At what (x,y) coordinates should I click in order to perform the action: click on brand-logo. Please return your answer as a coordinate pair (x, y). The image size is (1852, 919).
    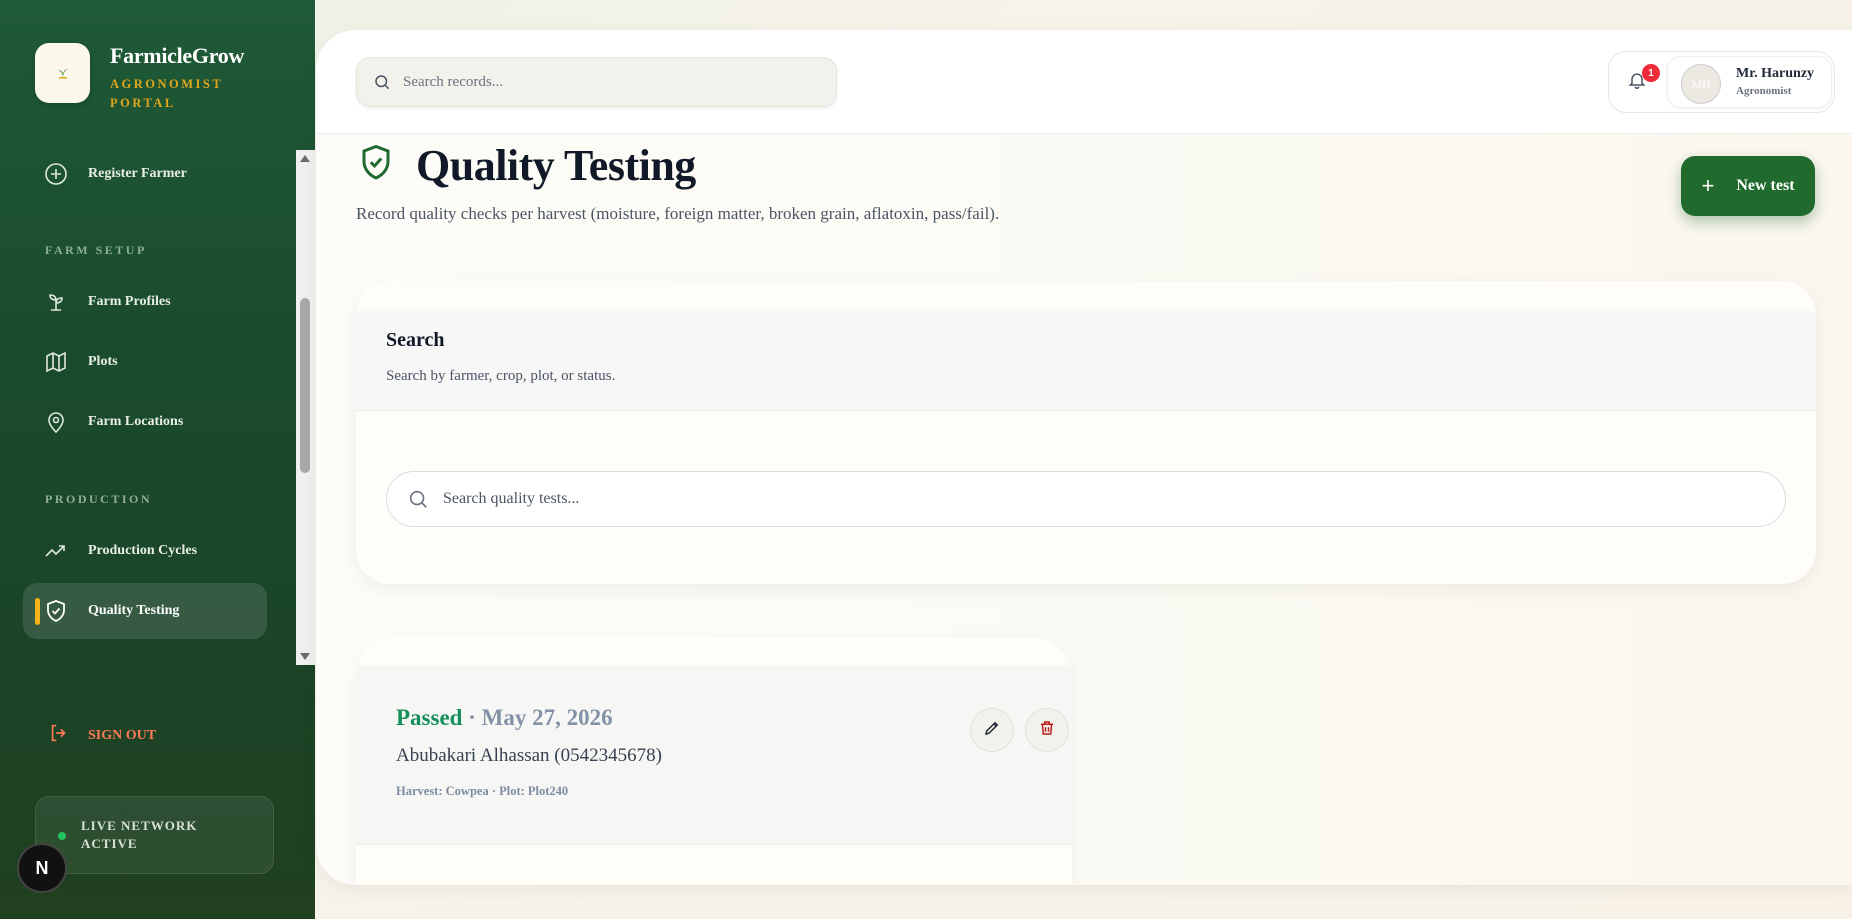
    Looking at the image, I should click on (62, 73).